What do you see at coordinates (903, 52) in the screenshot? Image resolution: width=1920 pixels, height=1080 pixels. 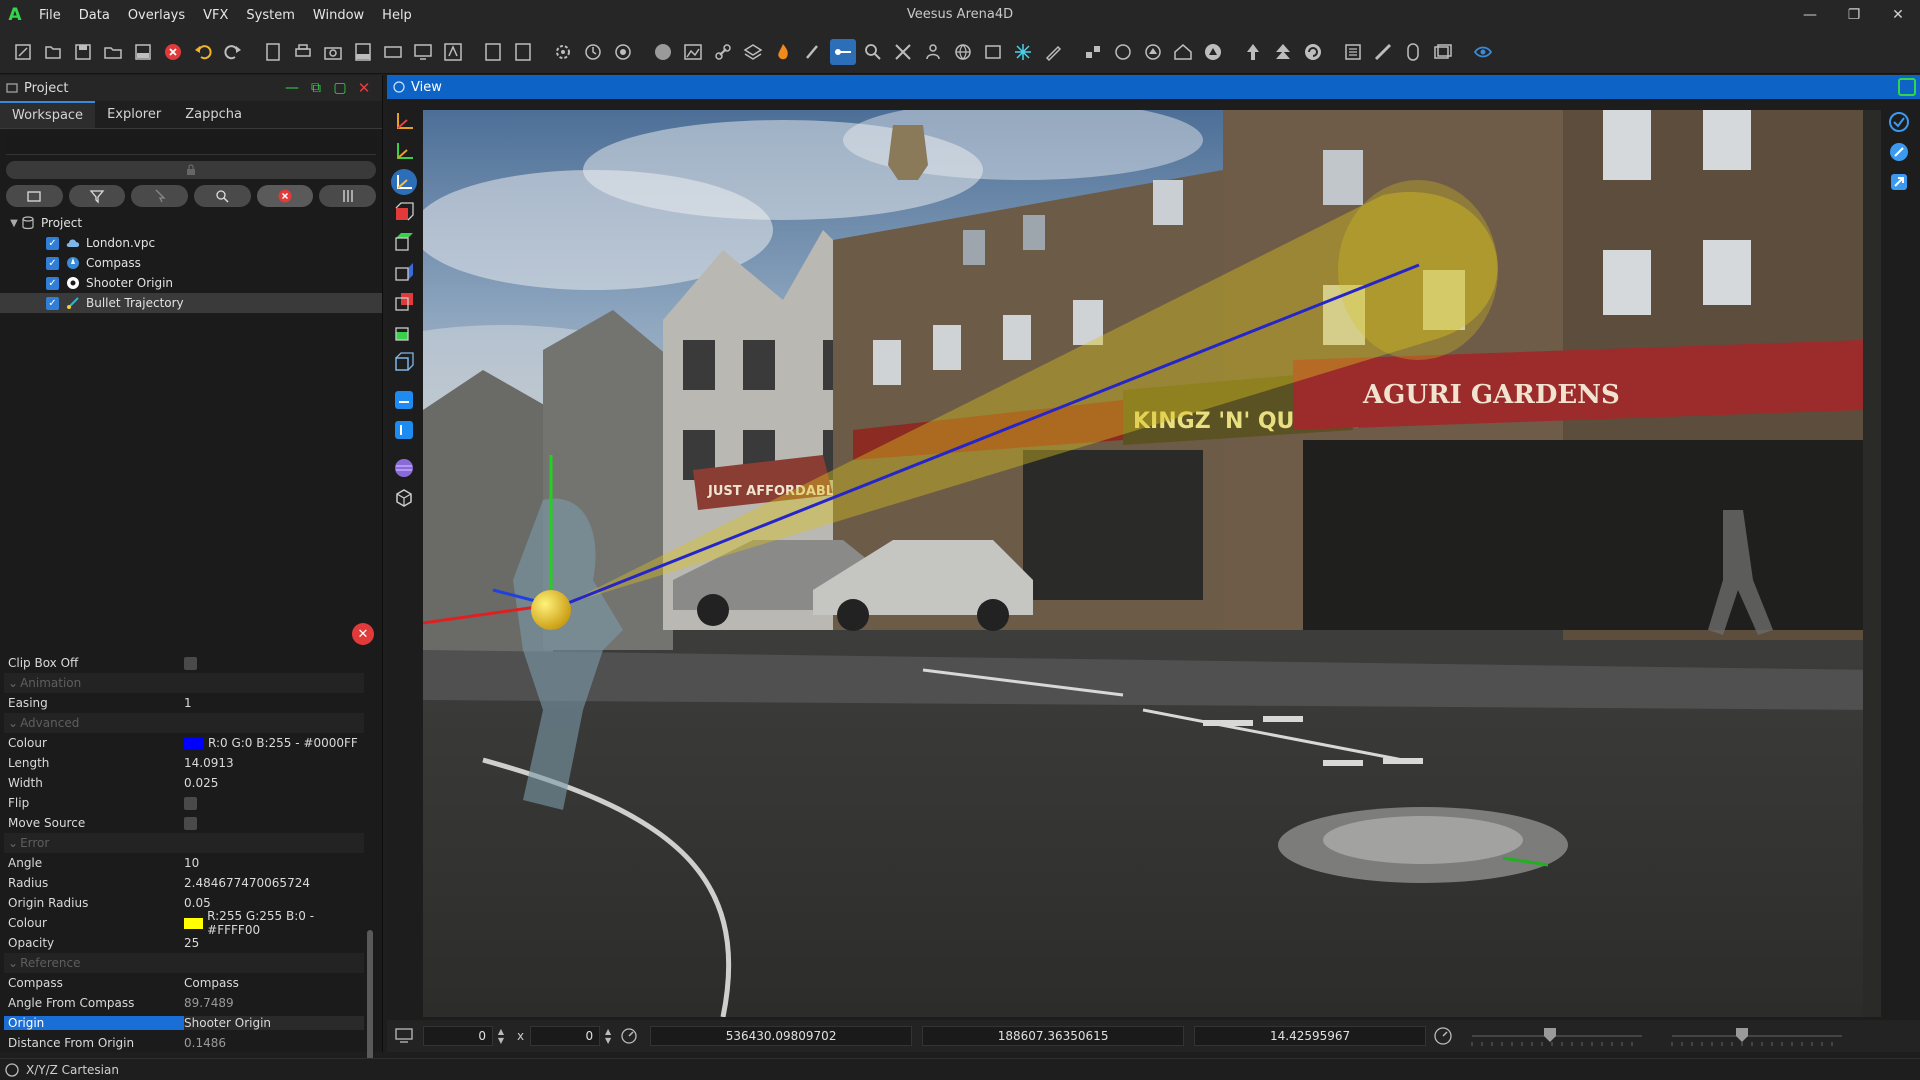 I see `tools-button` at bounding box center [903, 52].